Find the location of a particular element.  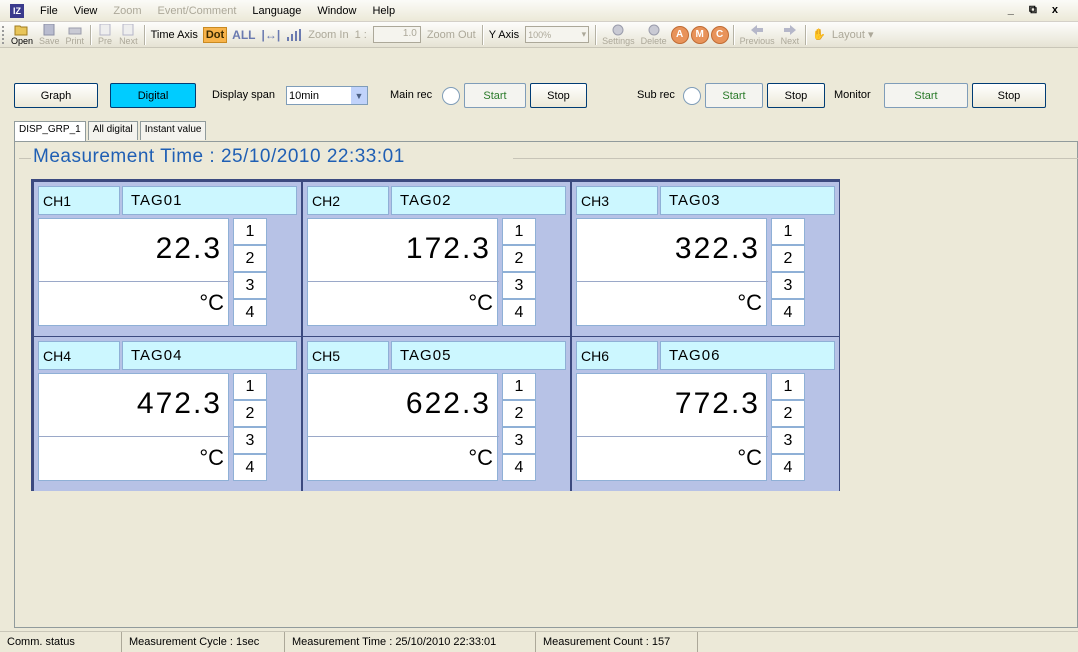

tab-instant-value: Instant value is located at coordinates (173, 130).